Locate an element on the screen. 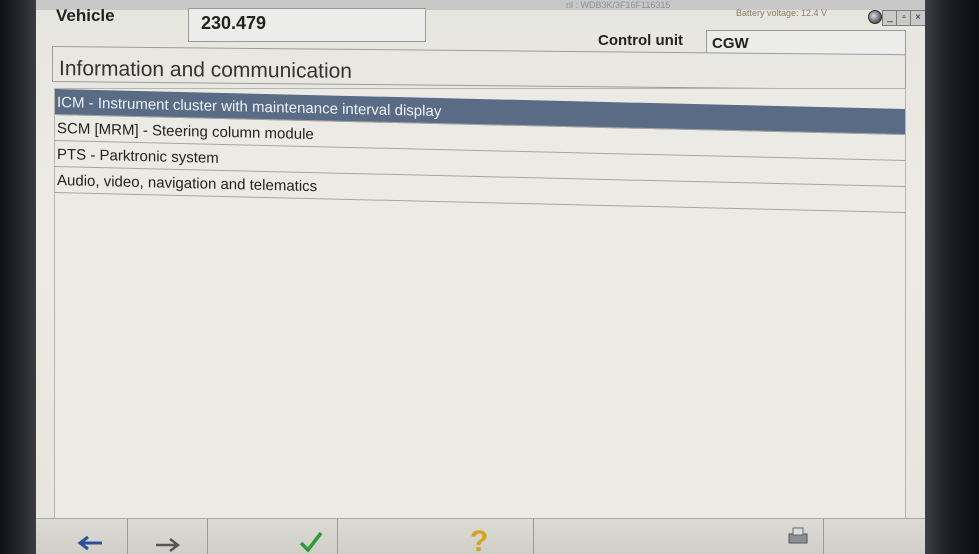 The width and height of the screenshot is (979, 554). control-unit-label: Control unit is located at coordinates (640, 40).